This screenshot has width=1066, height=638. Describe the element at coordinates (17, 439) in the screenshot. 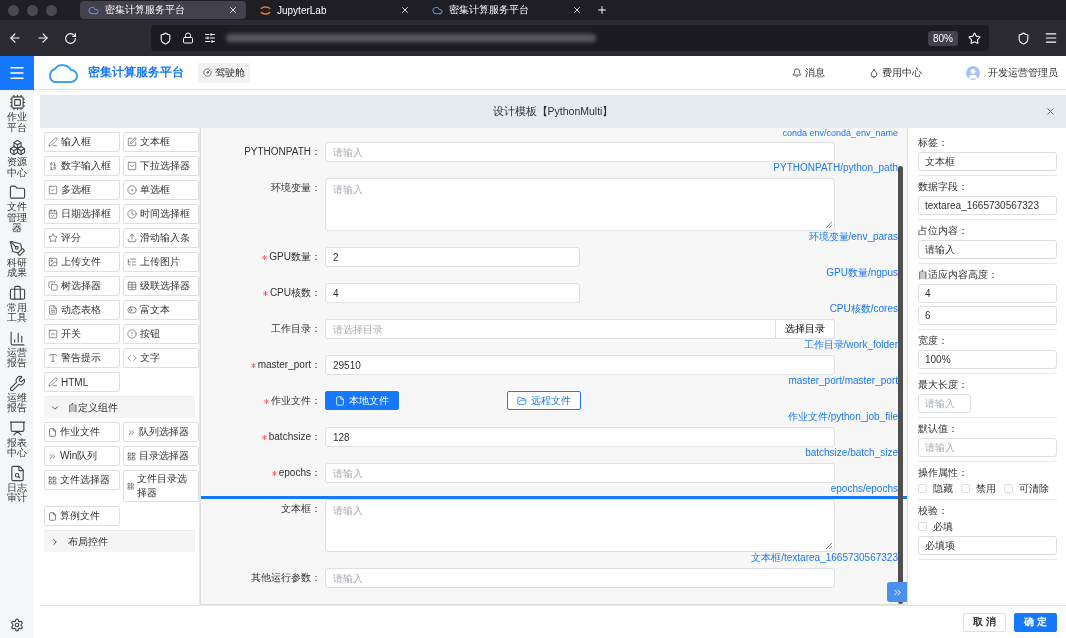

I see `nav-item: 报表中心` at that location.